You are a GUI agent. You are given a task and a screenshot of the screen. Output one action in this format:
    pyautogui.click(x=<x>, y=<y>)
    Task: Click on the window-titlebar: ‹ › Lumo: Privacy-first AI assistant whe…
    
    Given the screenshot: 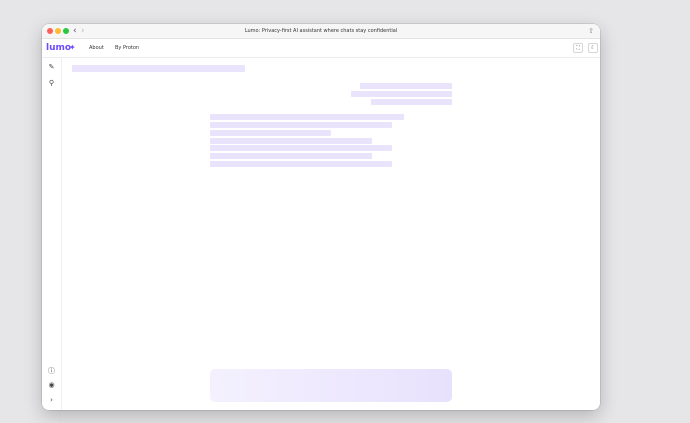 What is the action you would take?
    pyautogui.click(x=321, y=31)
    